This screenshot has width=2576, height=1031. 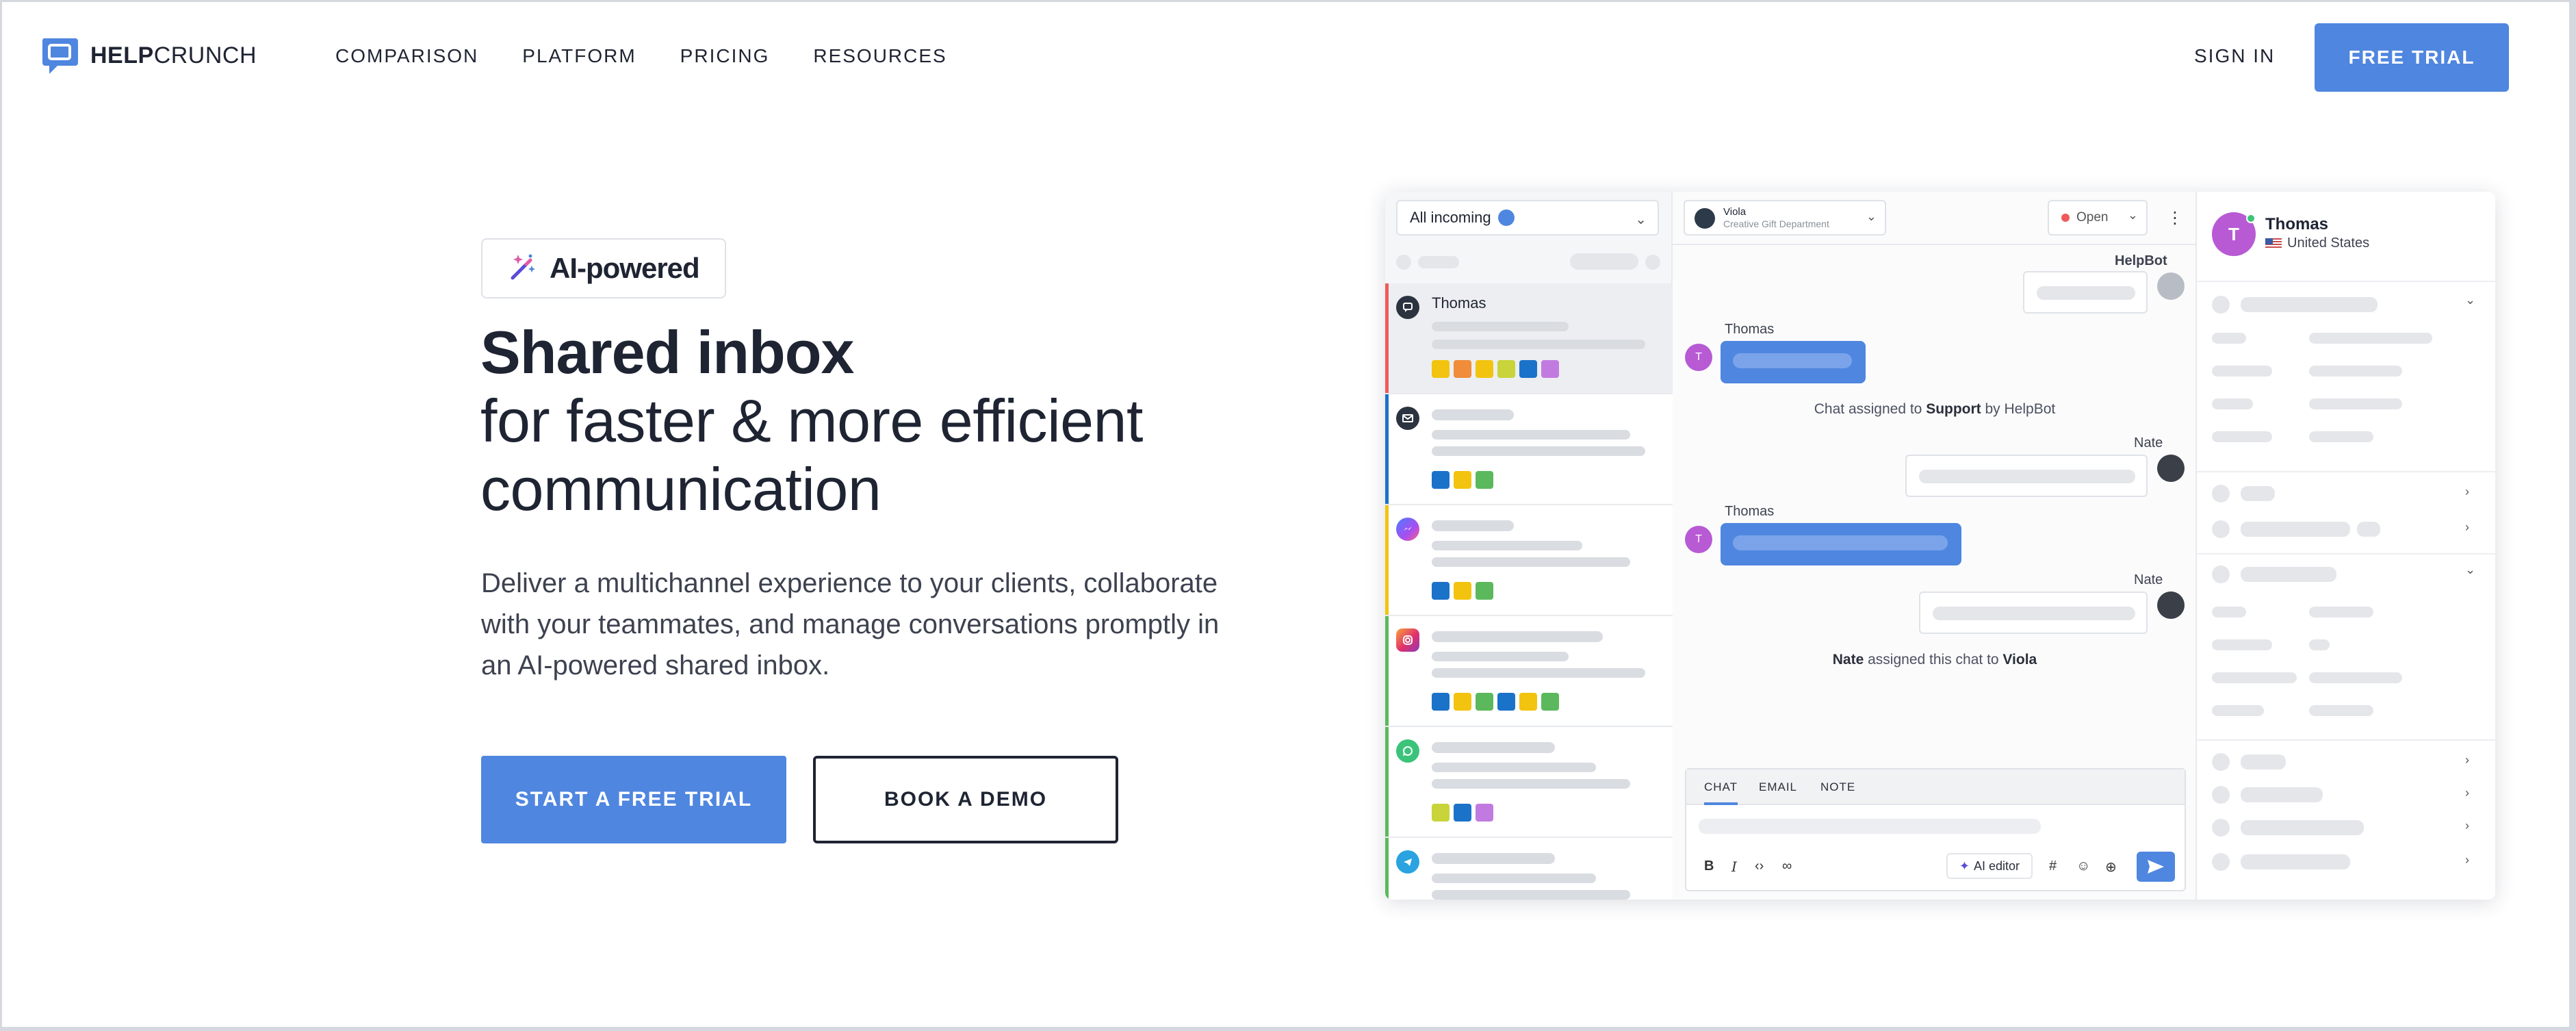 What do you see at coordinates (2346, 546) in the screenshot?
I see `customer-info-panel: T Thomas United States ⌄ › › ⌄ › › › ›` at bounding box center [2346, 546].